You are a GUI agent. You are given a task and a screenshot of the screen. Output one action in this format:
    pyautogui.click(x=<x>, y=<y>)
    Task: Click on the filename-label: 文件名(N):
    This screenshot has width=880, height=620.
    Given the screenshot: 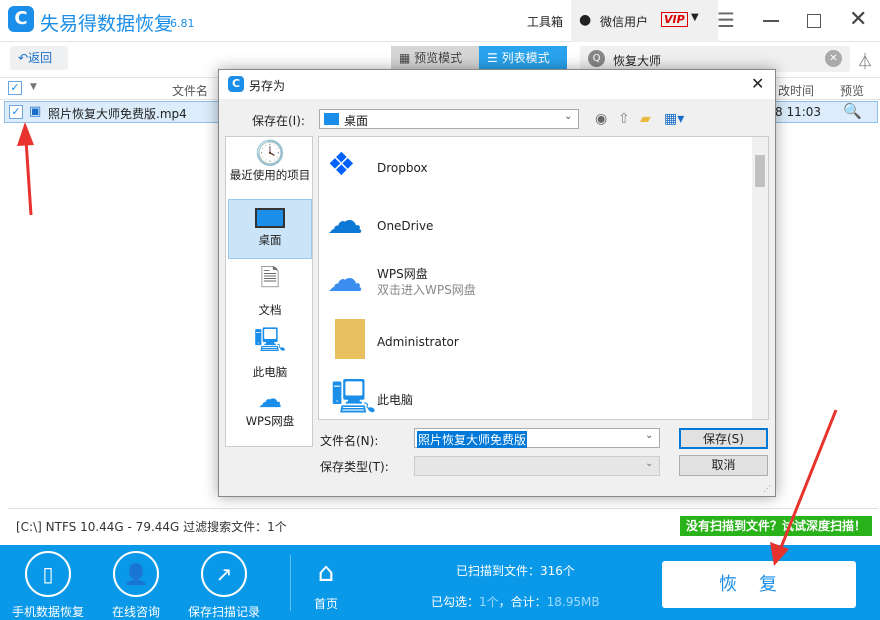 What is the action you would take?
    pyautogui.click(x=349, y=441)
    